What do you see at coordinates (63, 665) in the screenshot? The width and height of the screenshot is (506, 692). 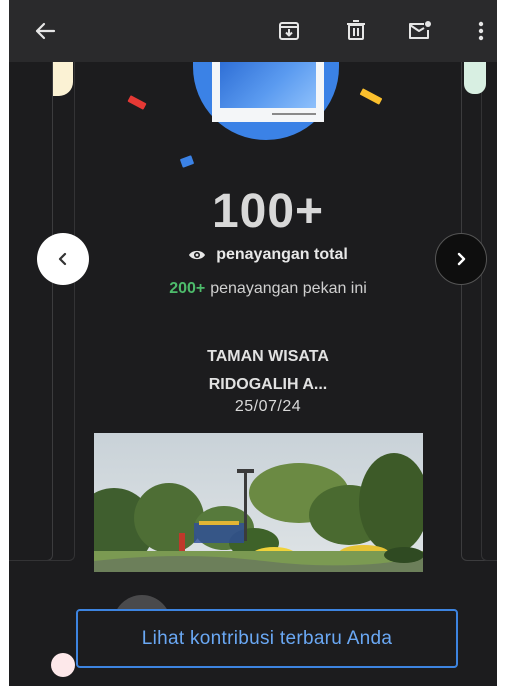 I see `floating-dot` at bounding box center [63, 665].